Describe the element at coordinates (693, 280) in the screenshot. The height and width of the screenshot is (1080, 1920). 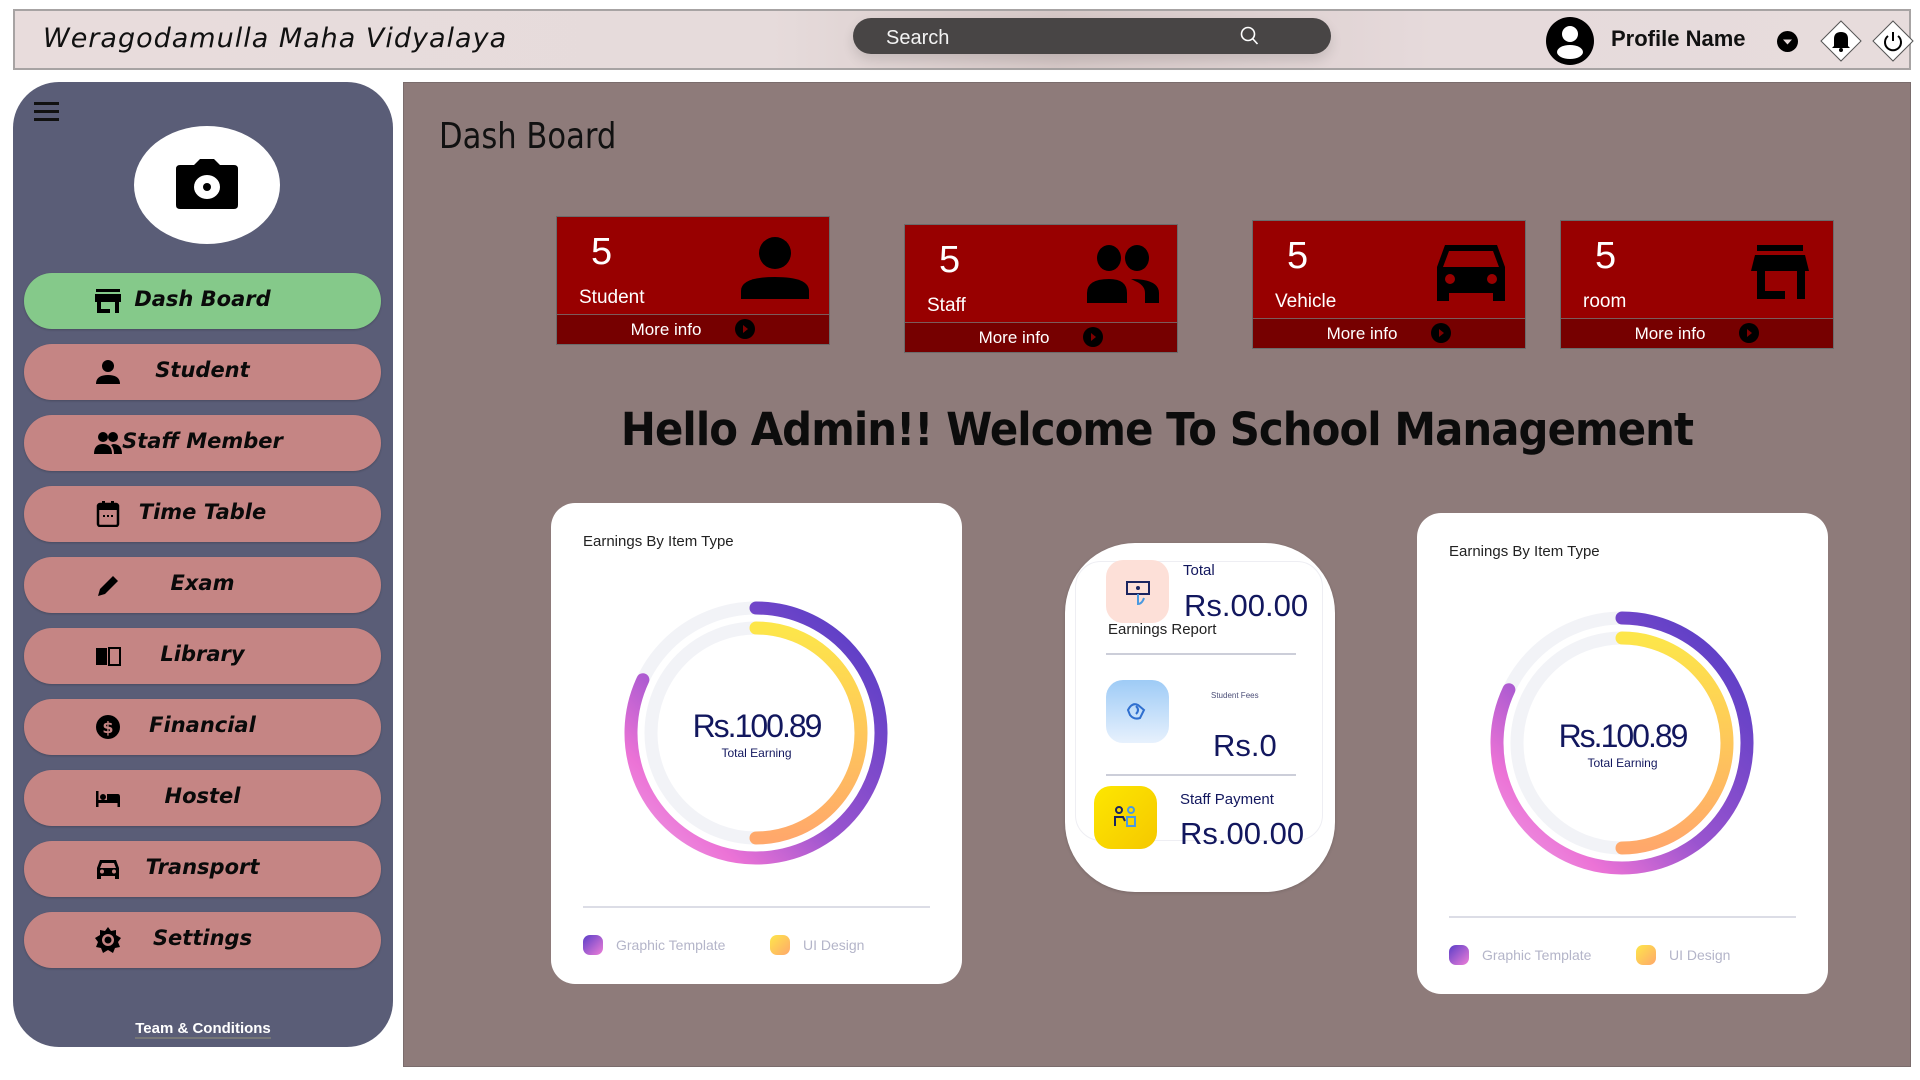
I see `stat-card-student: 5 Student More info` at that location.